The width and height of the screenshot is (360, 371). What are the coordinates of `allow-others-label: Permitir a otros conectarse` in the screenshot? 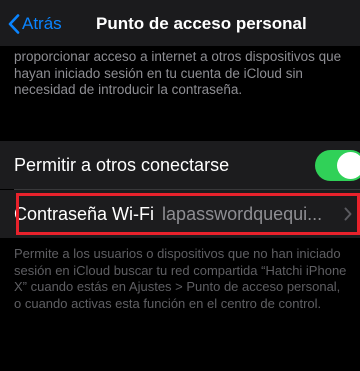 It's located at (122, 164).